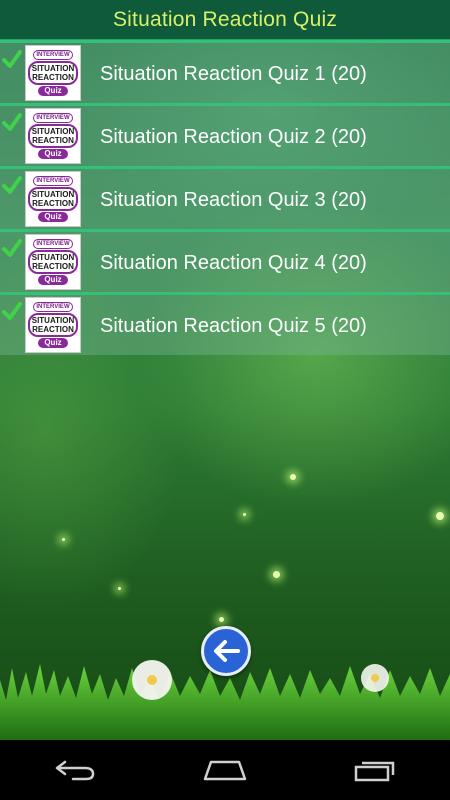  I want to click on nav-recents-icon, so click(374, 771).